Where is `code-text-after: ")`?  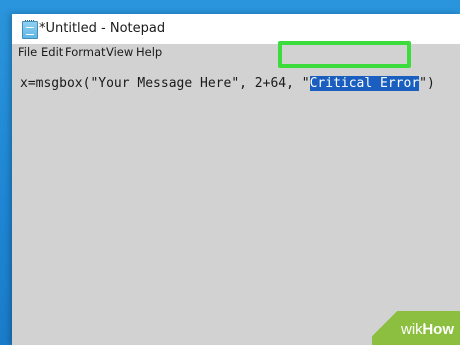
code-text-after: ") is located at coordinates (427, 83).